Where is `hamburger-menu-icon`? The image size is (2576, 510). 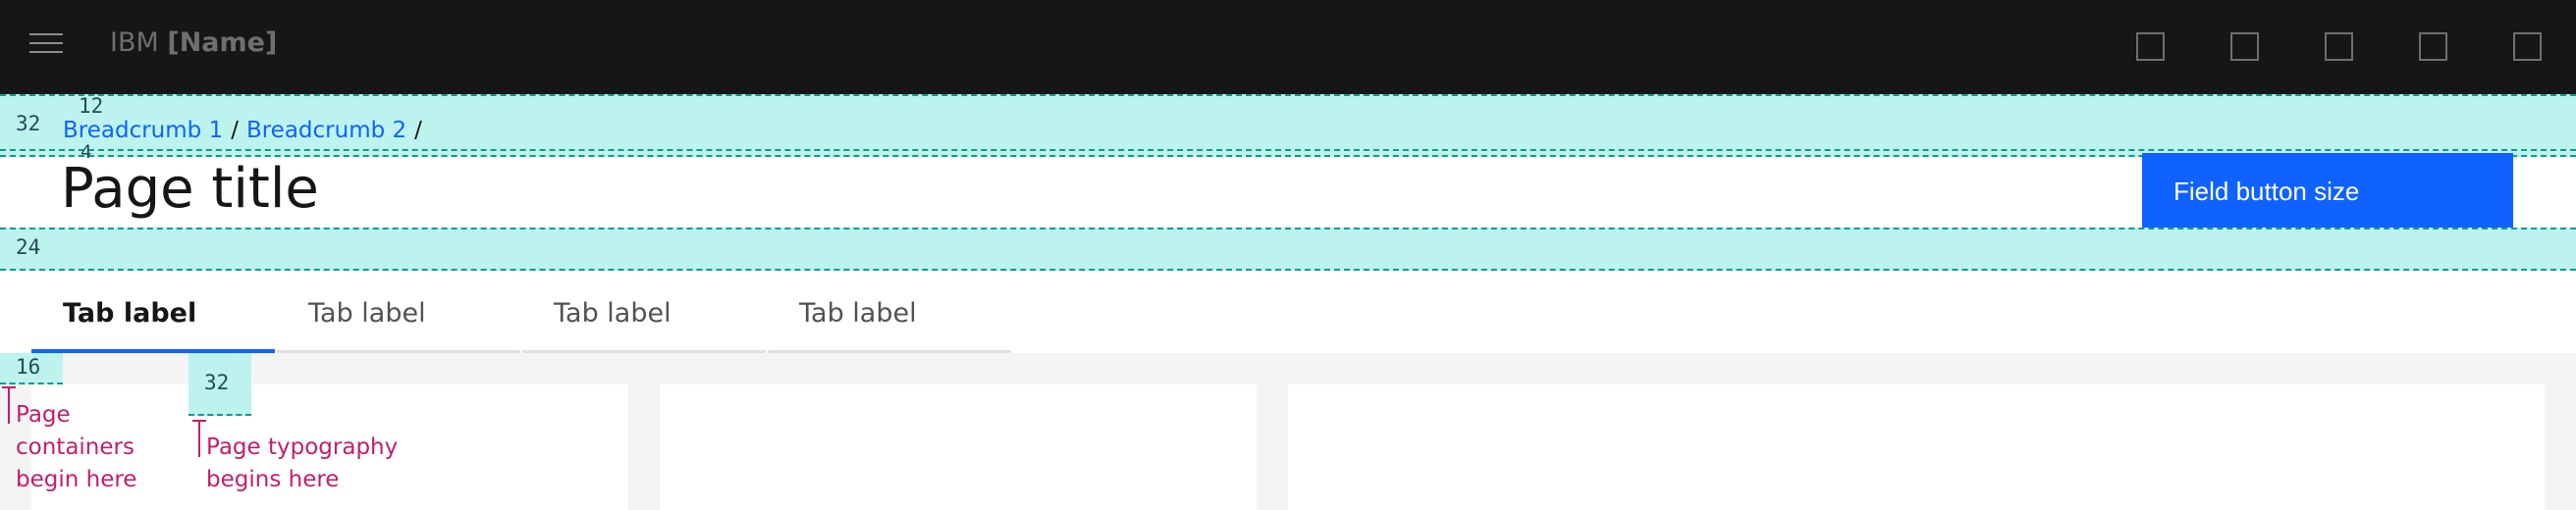
hamburger-menu-icon is located at coordinates (46, 47).